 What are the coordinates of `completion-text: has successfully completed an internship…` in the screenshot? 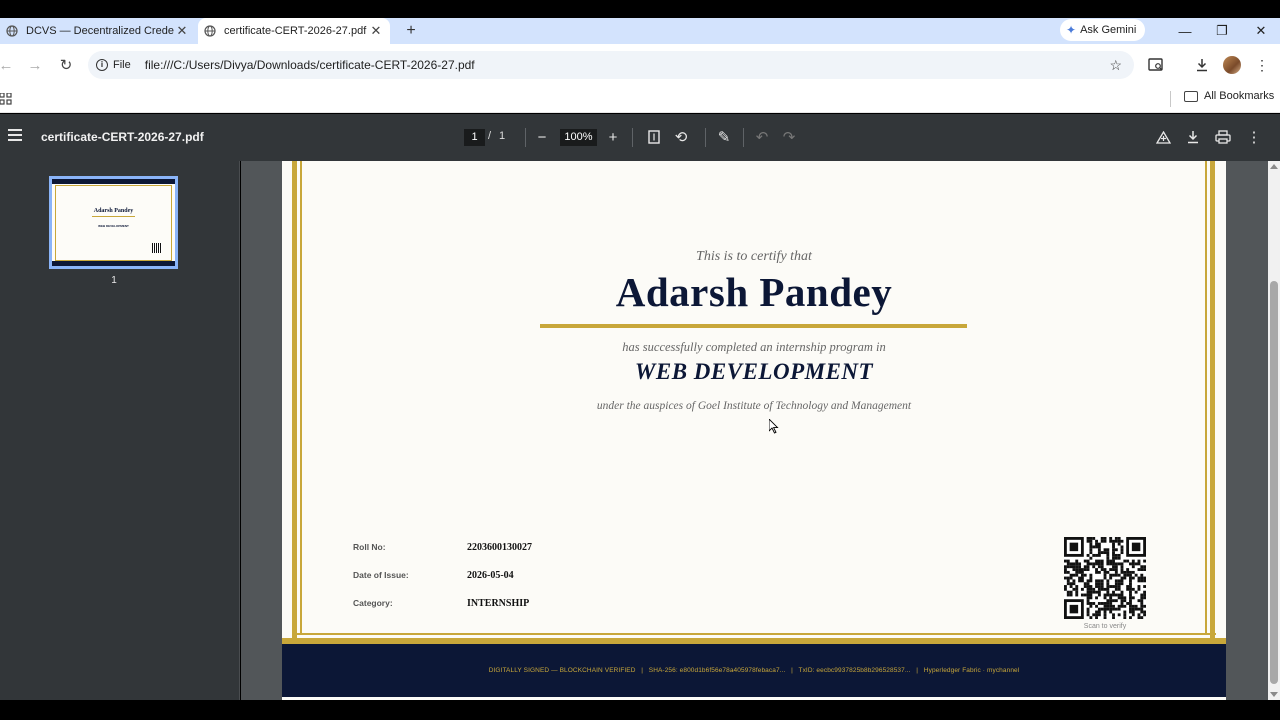 It's located at (754, 347).